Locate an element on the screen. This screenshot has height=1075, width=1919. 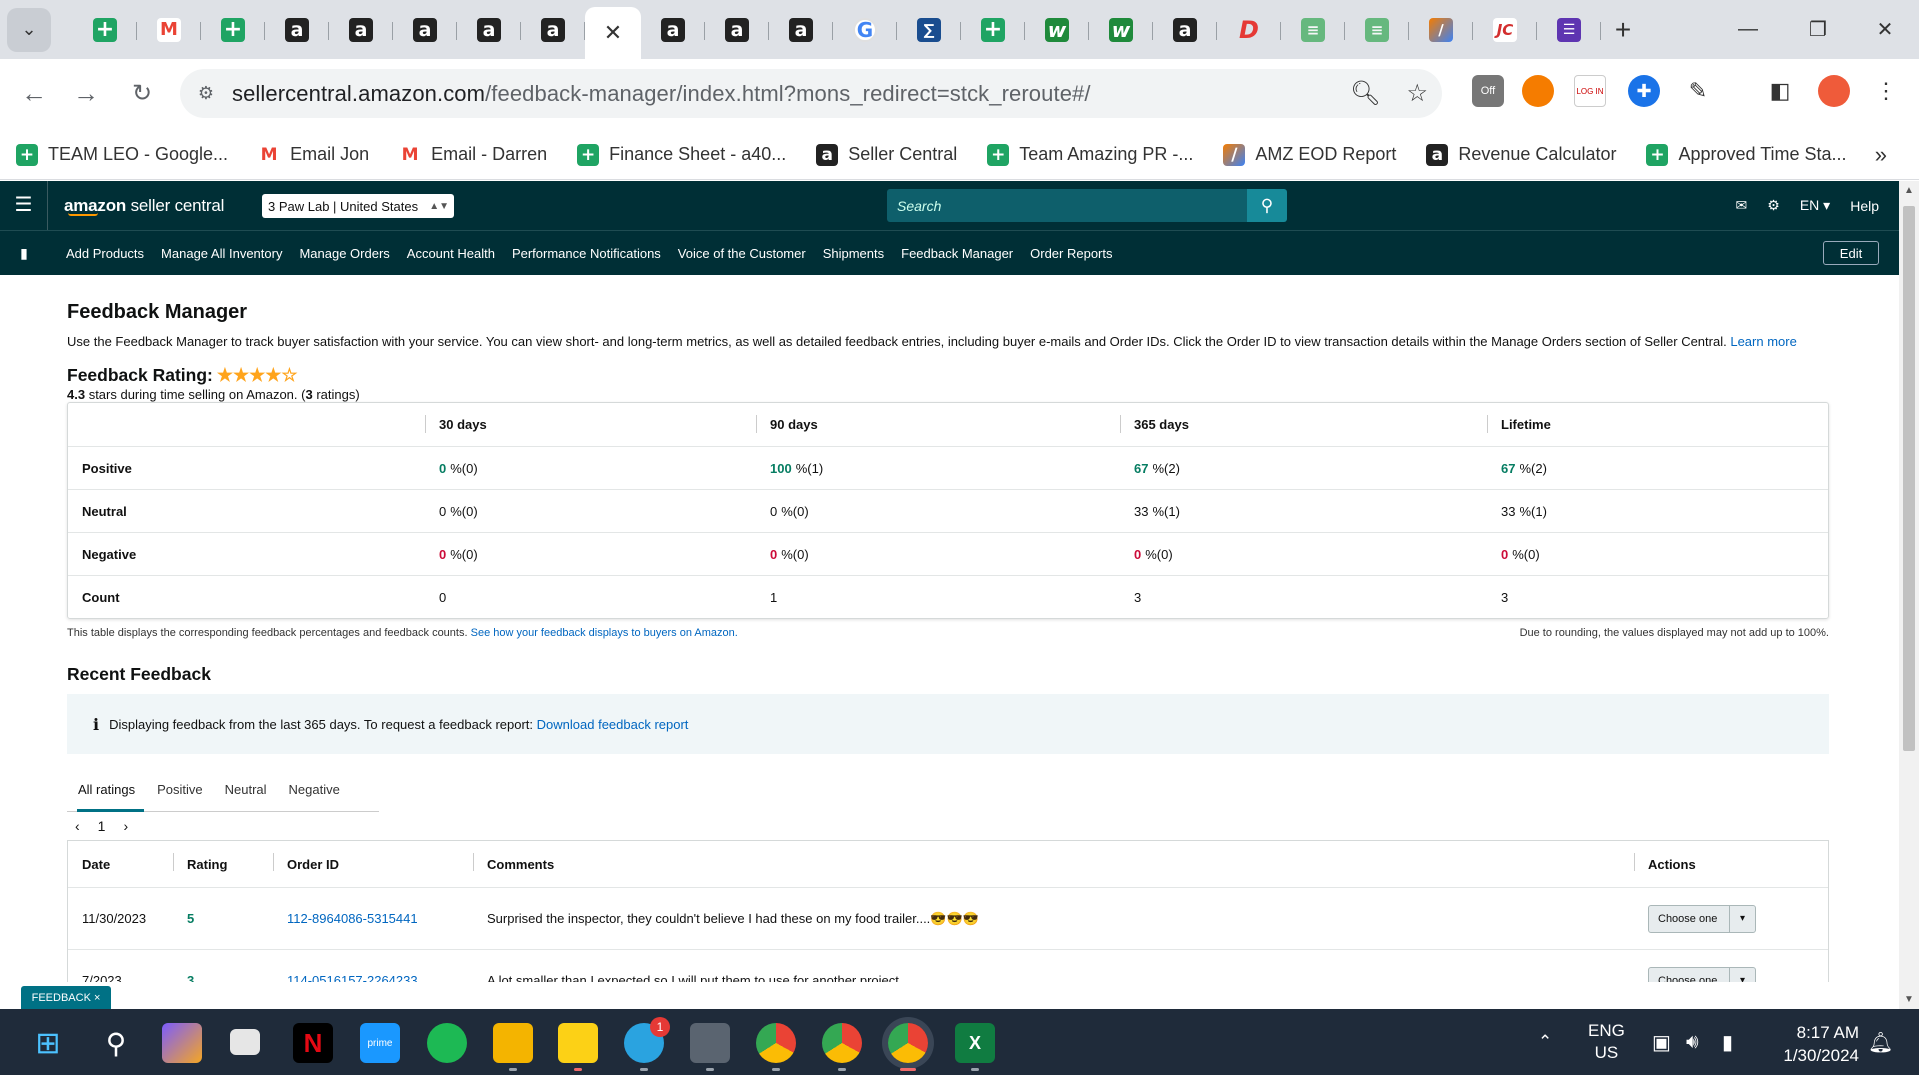
bookmark-item: M Email - Darren is located at coordinates (473, 154).